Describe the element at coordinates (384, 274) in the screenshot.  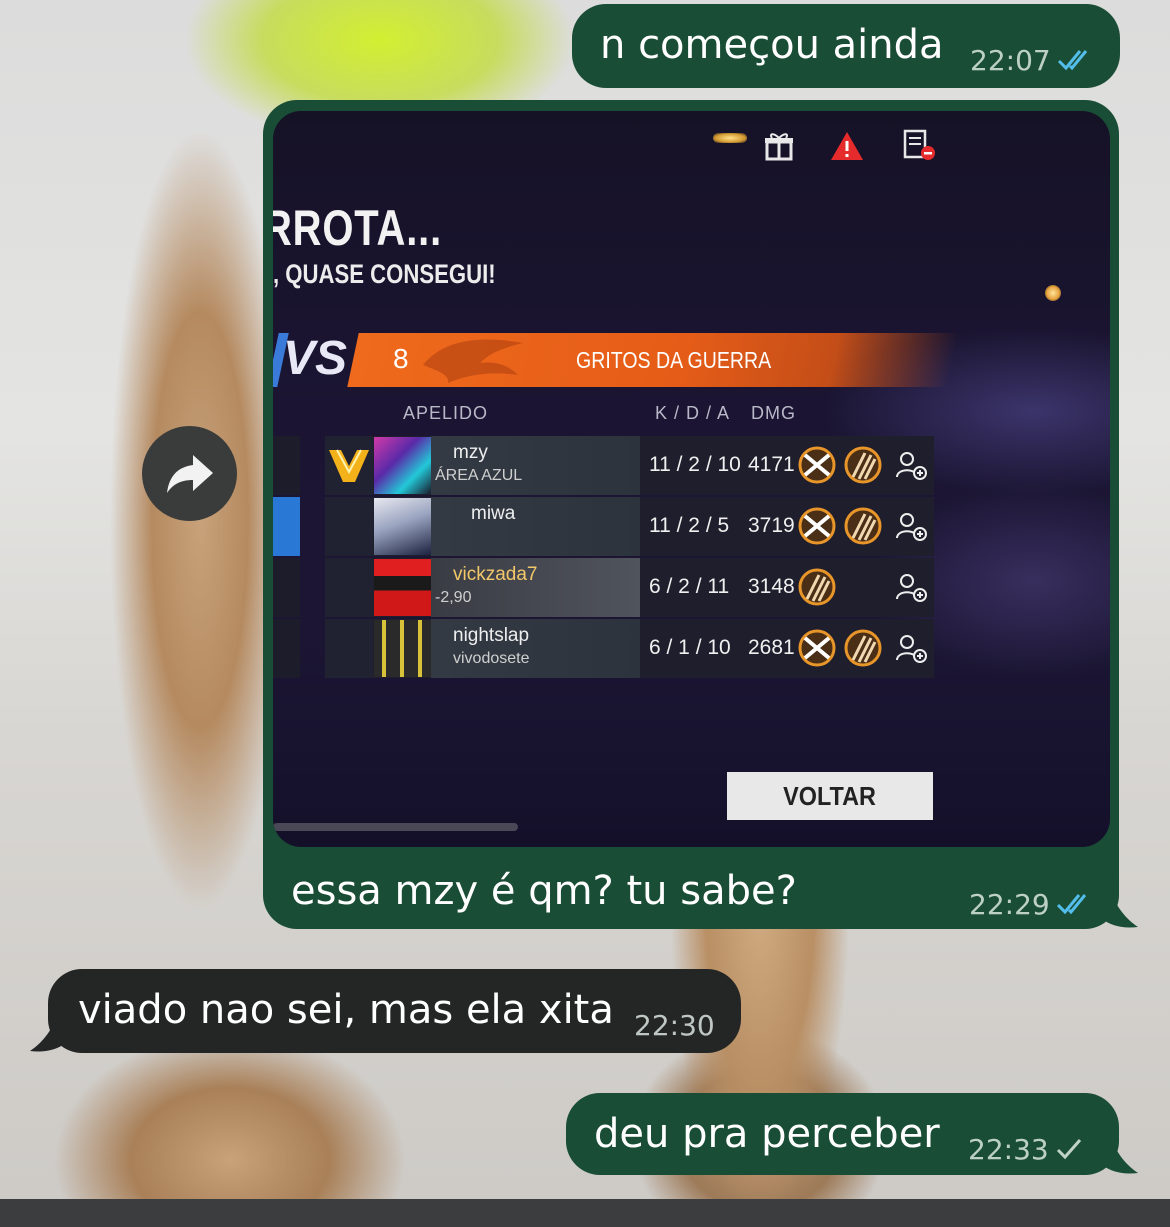
I see `result-subtitle: , QUASE CONSEGUI!` at that location.